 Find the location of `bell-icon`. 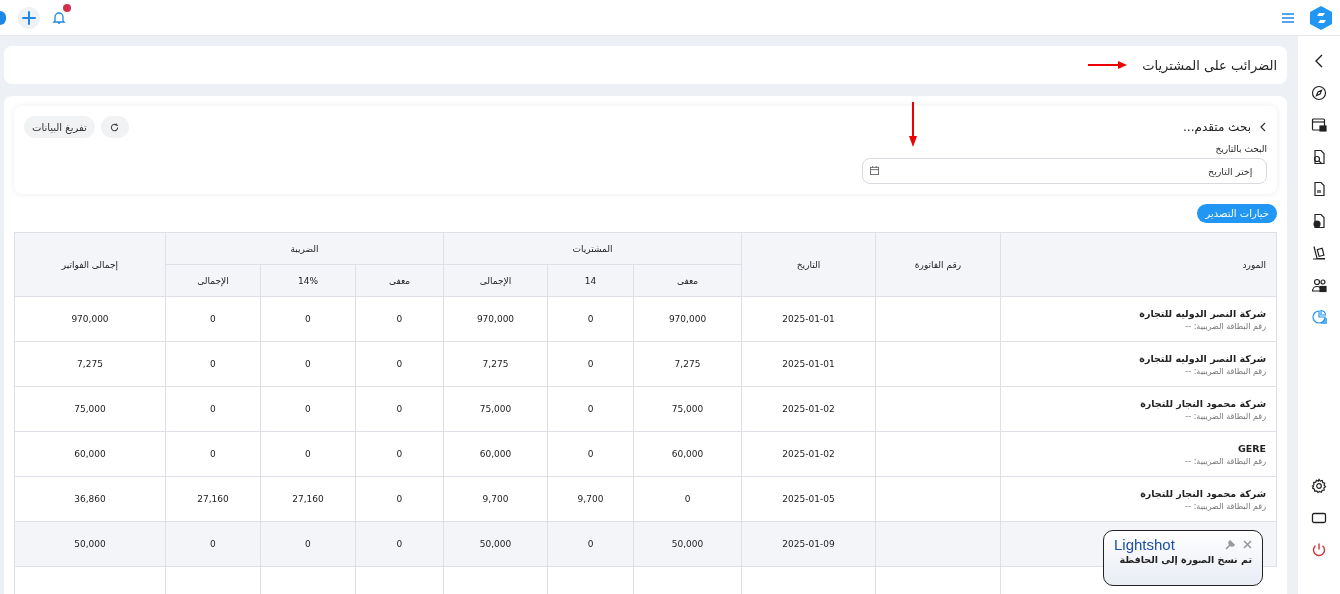

bell-icon is located at coordinates (59, 17).